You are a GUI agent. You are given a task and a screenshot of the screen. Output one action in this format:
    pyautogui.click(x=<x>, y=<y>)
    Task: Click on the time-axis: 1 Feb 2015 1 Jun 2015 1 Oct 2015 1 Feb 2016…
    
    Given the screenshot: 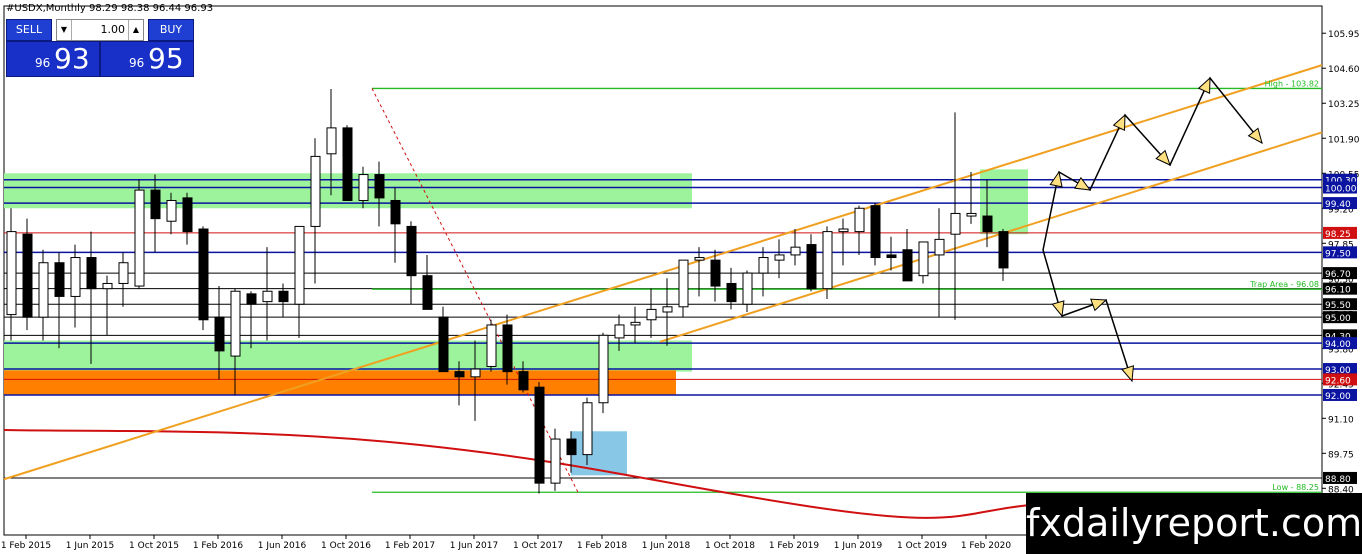 What is the action you would take?
    pyautogui.click(x=506, y=543)
    